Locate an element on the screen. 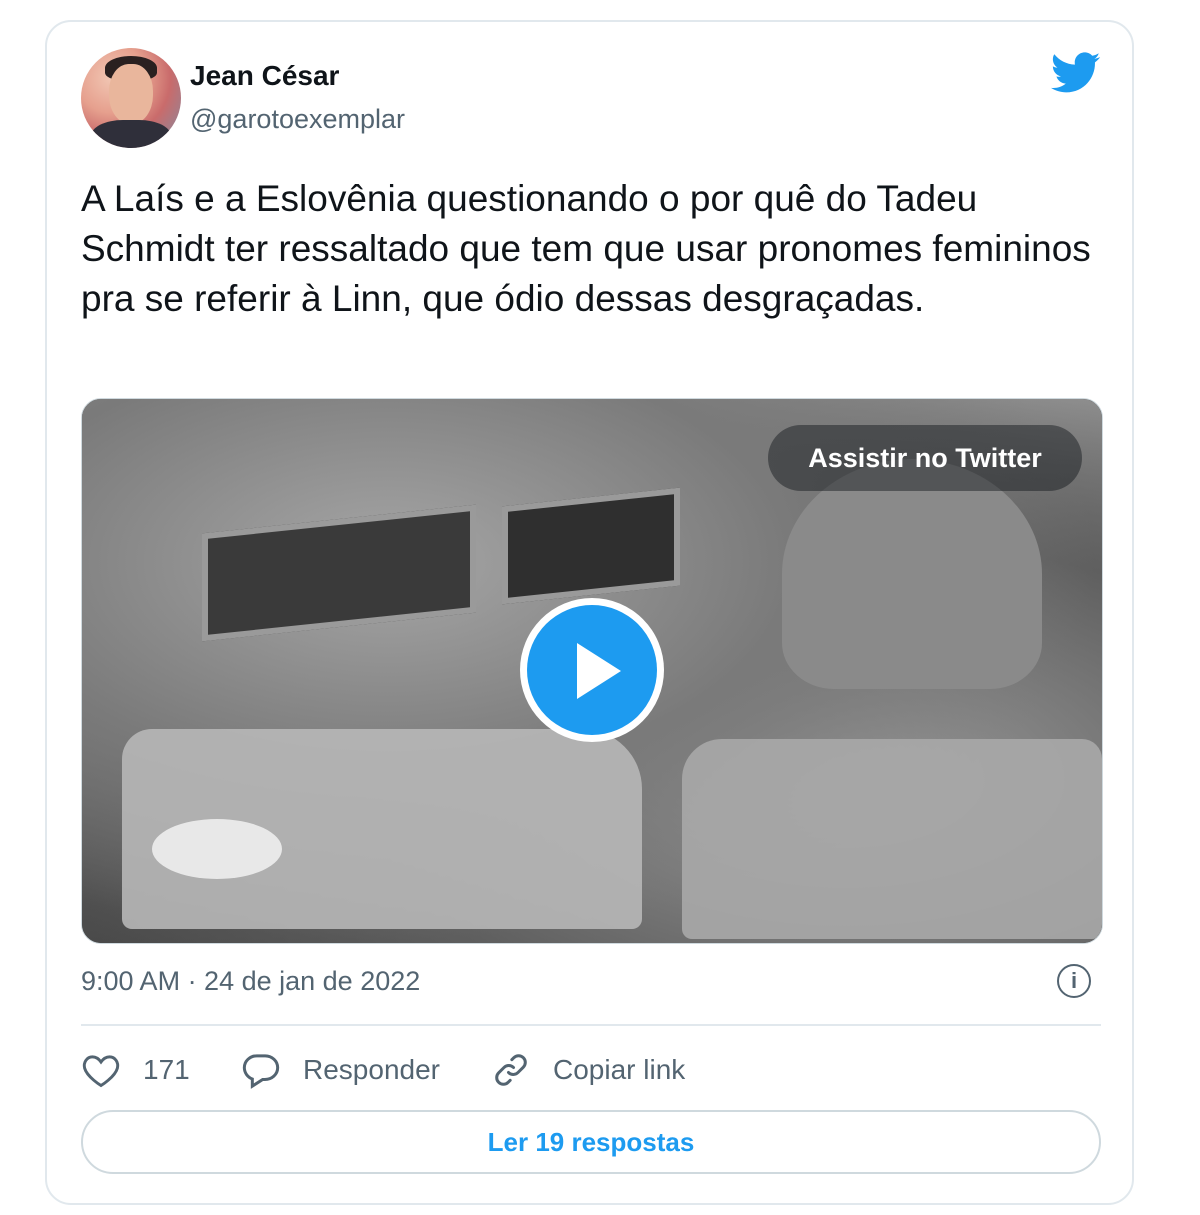 Image resolution: width=1200 pixels, height=1215 pixels. divider is located at coordinates (591, 1025).